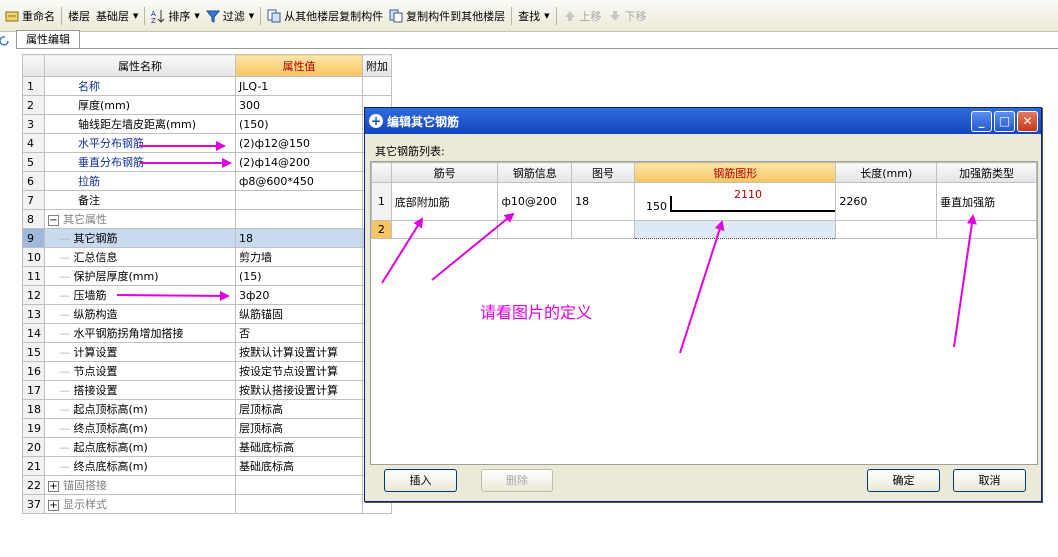 The image size is (1058, 557). Describe the element at coordinates (702, 287) in the screenshot. I see `arrow-to-bar-shape` at that location.